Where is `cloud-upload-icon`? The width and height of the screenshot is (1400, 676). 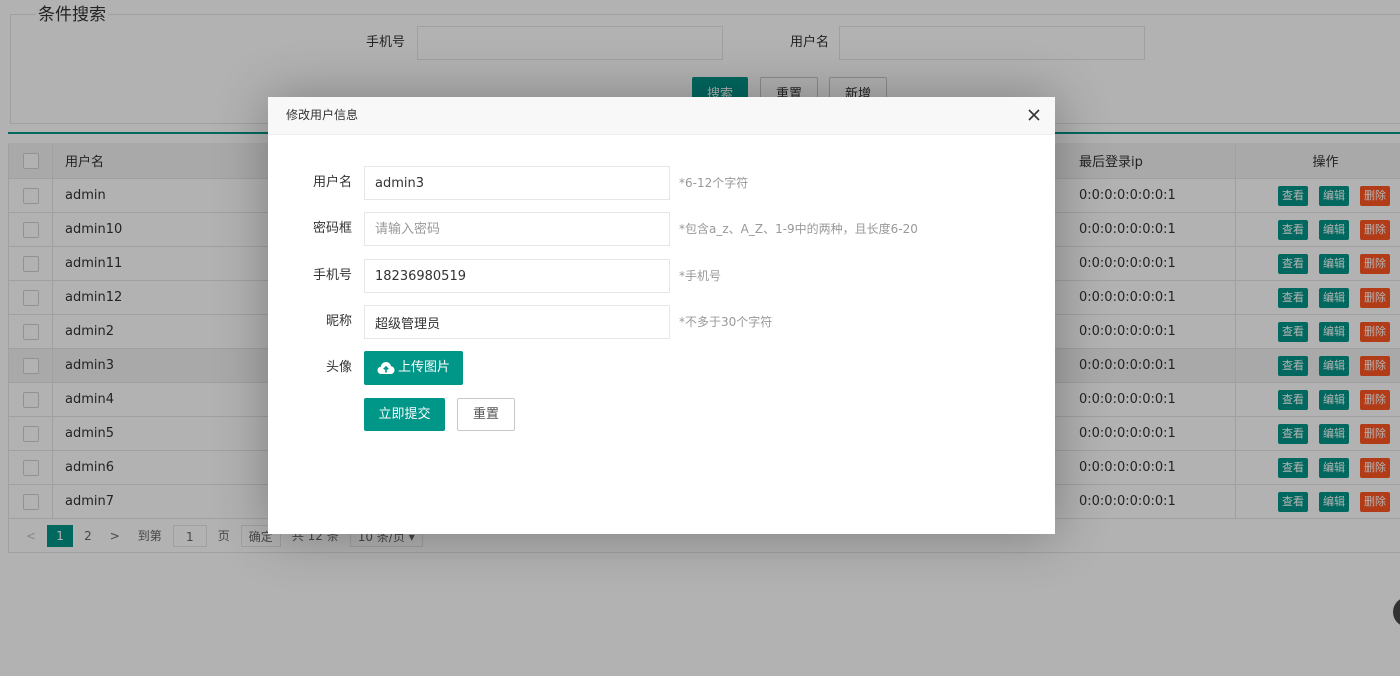 cloud-upload-icon is located at coordinates (386, 368).